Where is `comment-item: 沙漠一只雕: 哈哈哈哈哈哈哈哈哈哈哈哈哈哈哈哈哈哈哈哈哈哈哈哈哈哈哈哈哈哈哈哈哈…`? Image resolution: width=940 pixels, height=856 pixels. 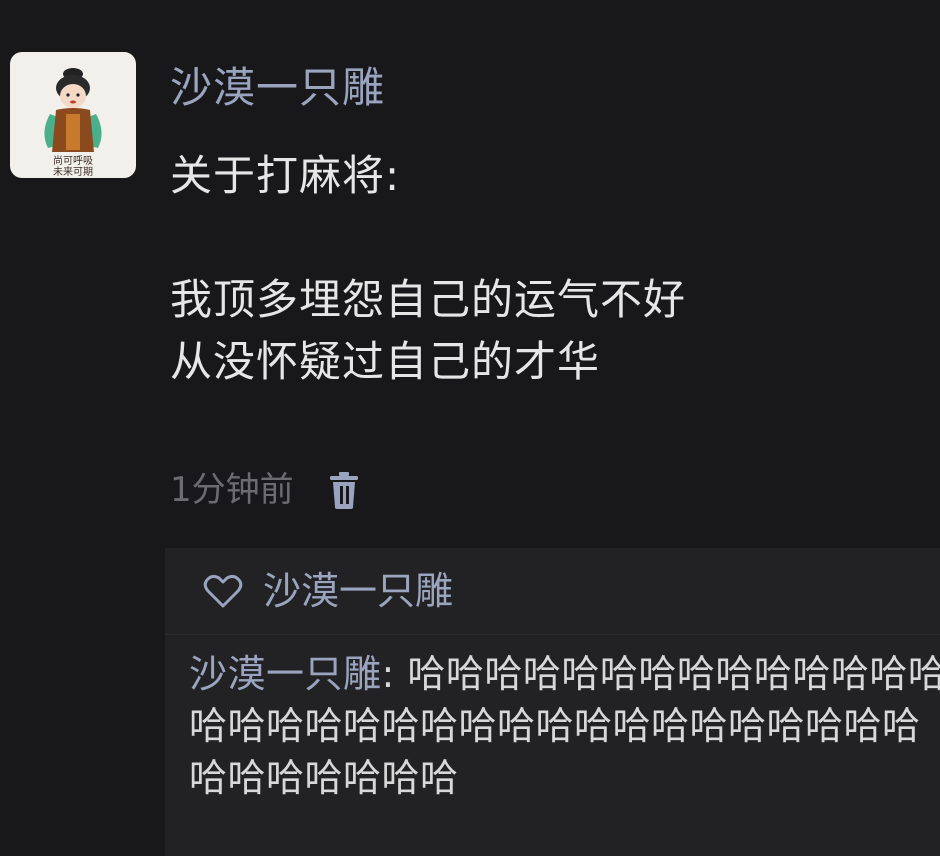 comment-item: 沙漠一只雕: 哈哈哈哈哈哈哈哈哈哈哈哈哈哈哈哈哈哈哈哈哈哈哈哈哈哈哈哈哈哈哈哈哈… is located at coordinates (564, 726).